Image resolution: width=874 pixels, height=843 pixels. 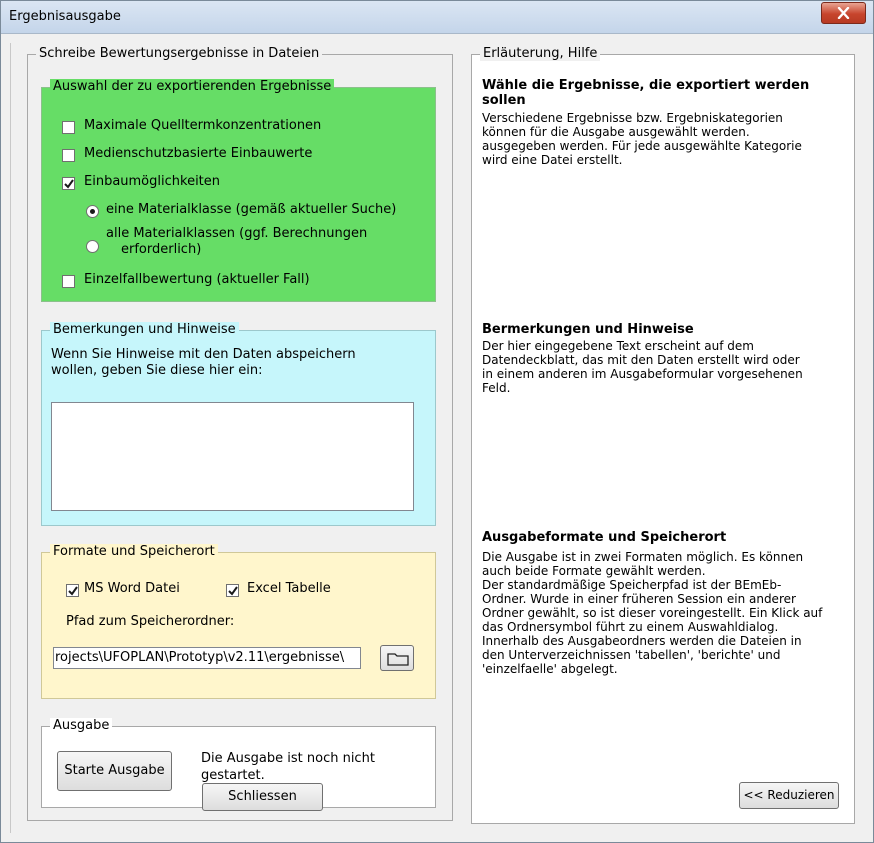 What do you see at coordinates (504, 100) in the screenshot?
I see `help-section1-title-line2: sollen` at bounding box center [504, 100].